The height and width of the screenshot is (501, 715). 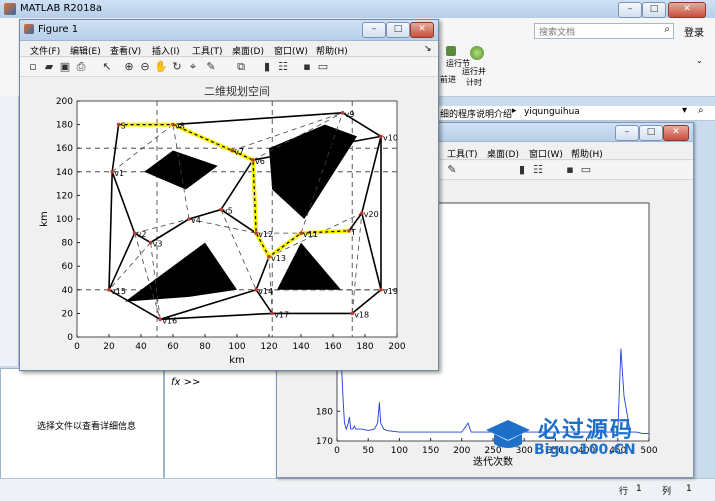 What do you see at coordinates (158, 244) in the screenshot?
I see `node-label: v3` at bounding box center [158, 244].